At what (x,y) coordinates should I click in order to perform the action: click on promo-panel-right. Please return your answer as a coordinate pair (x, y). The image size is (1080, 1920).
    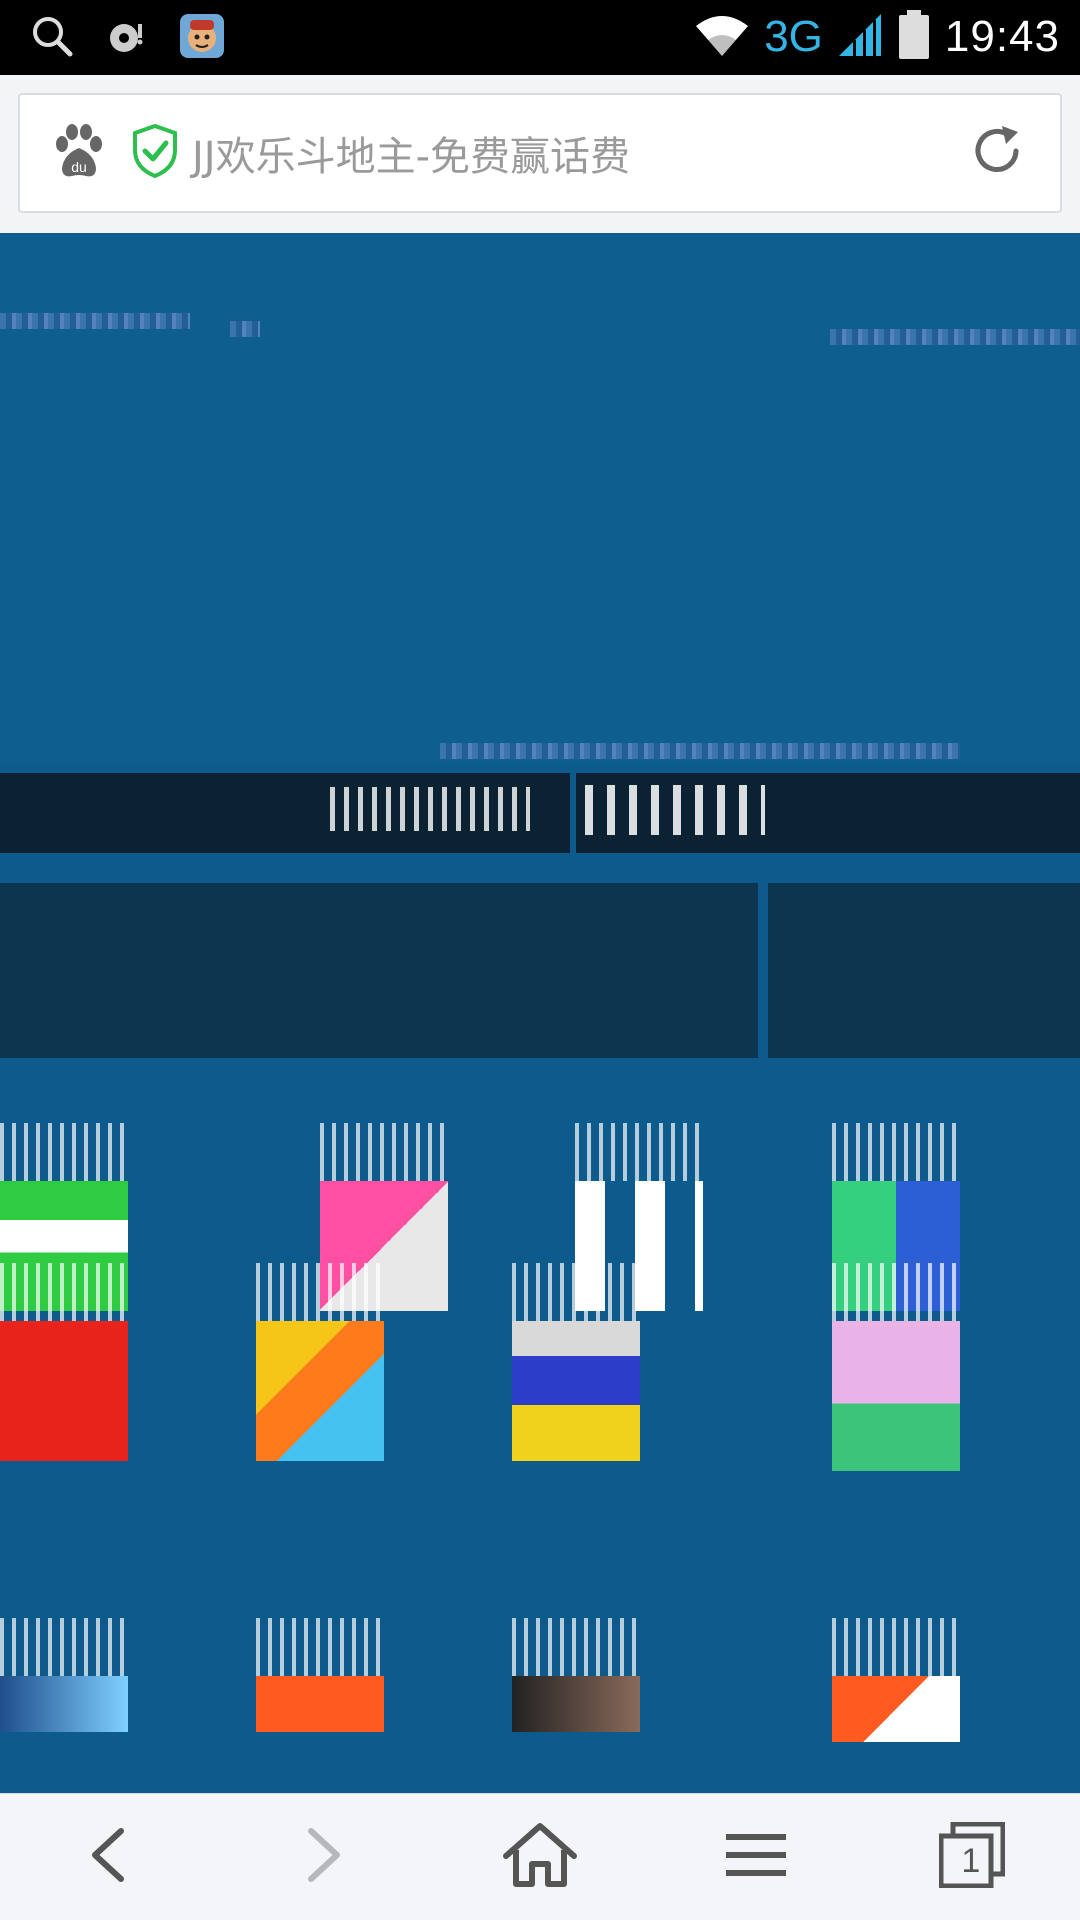
    Looking at the image, I should click on (924, 970).